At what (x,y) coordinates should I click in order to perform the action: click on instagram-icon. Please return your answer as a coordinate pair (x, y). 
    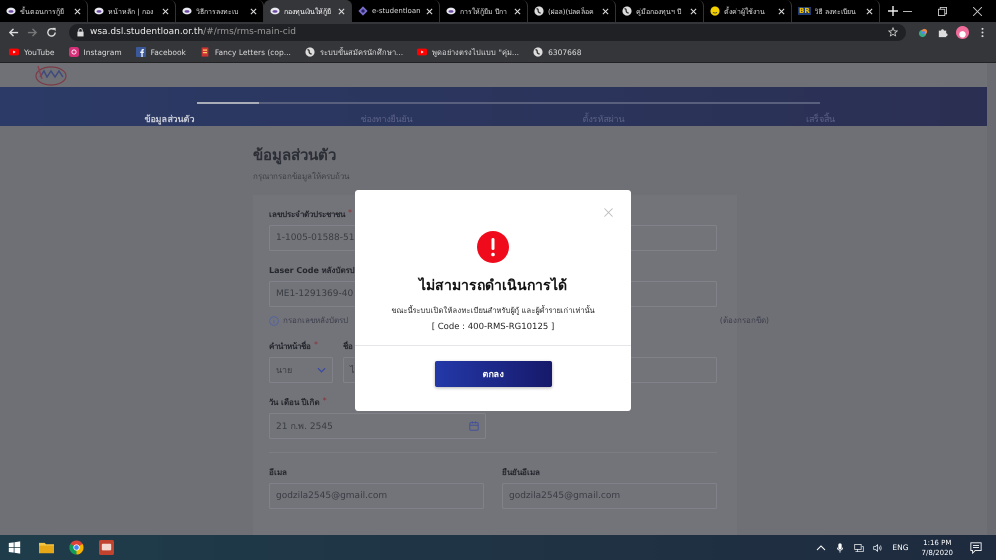
    Looking at the image, I should click on (73, 52).